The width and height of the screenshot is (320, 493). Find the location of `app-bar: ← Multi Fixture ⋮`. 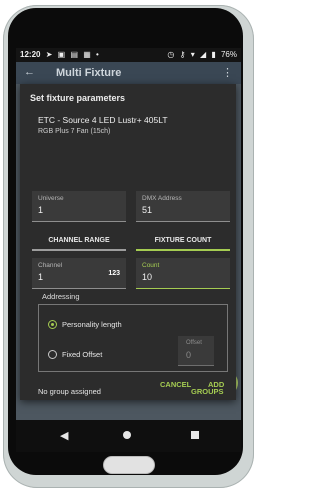

app-bar: ← Multi Fixture ⋮ is located at coordinates (128, 73).